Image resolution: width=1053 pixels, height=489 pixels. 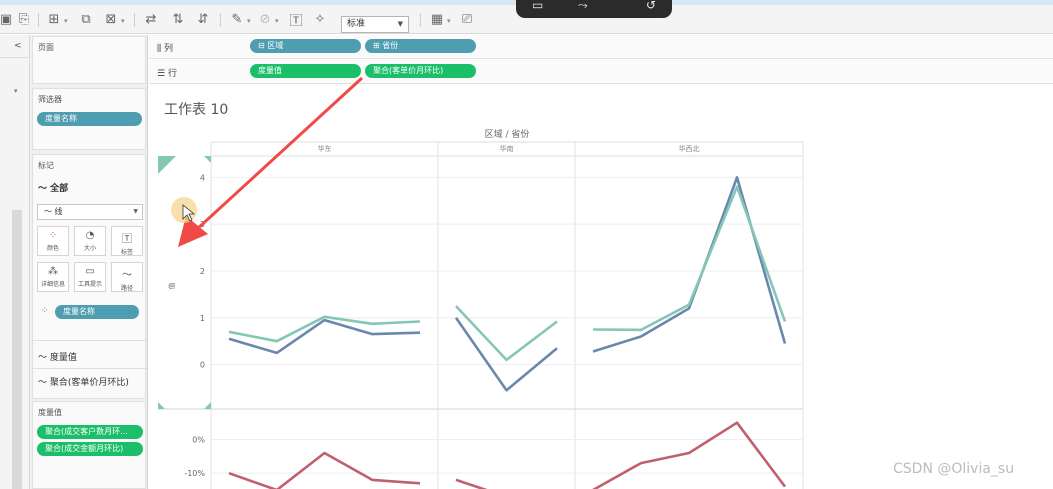 I want to click on watermark: CSDN @Olivia_su, so click(x=954, y=469).